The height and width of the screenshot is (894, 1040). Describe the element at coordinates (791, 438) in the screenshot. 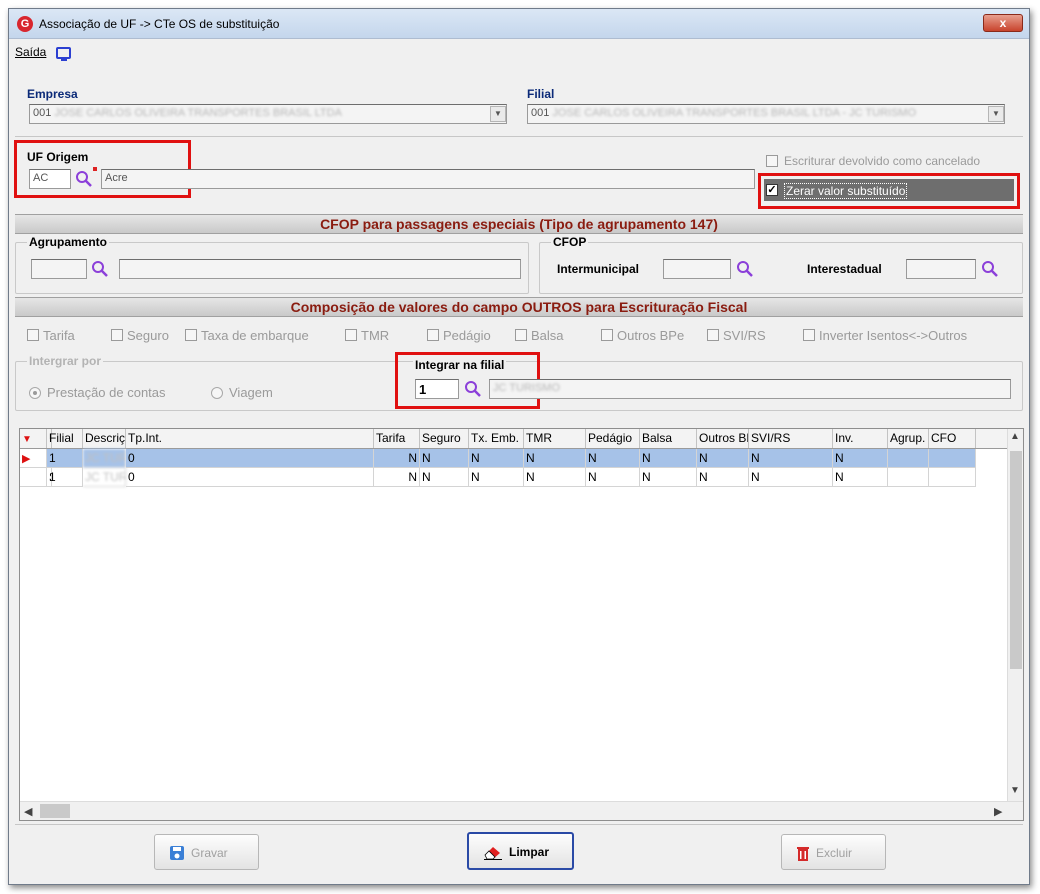

I see `grid-column-header: SVI/RS` at that location.